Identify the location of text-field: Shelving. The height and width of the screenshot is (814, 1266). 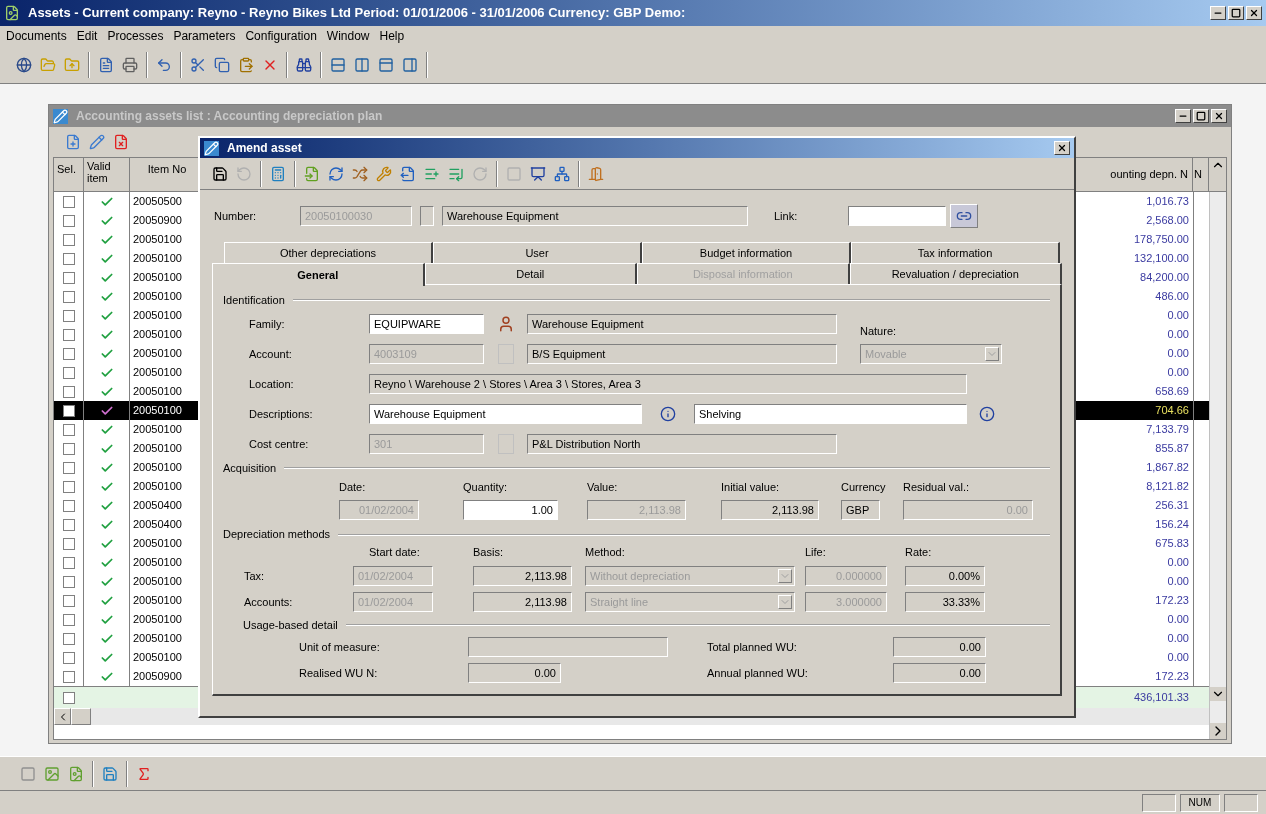
(830, 414).